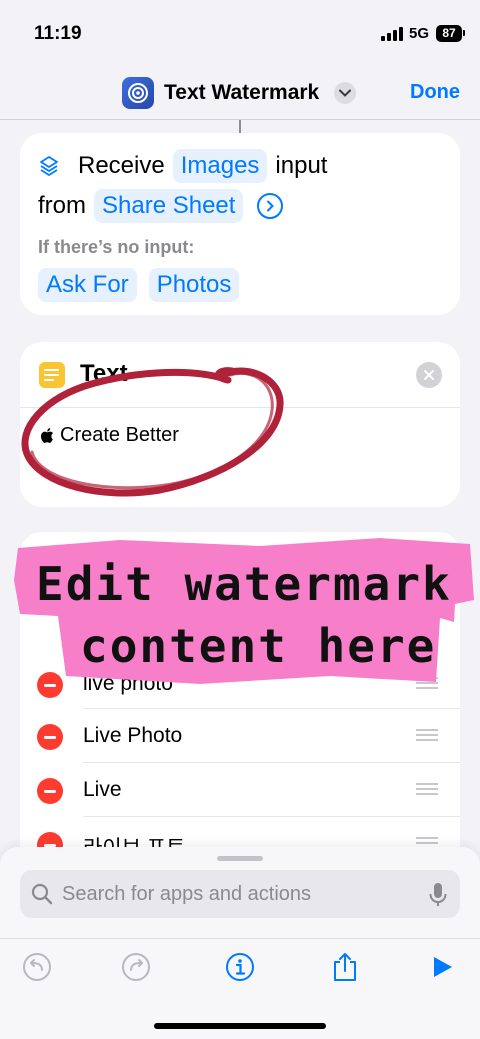 This screenshot has height=1039, width=480. Describe the element at coordinates (136, 967) in the screenshot. I see `redo-icon` at that location.